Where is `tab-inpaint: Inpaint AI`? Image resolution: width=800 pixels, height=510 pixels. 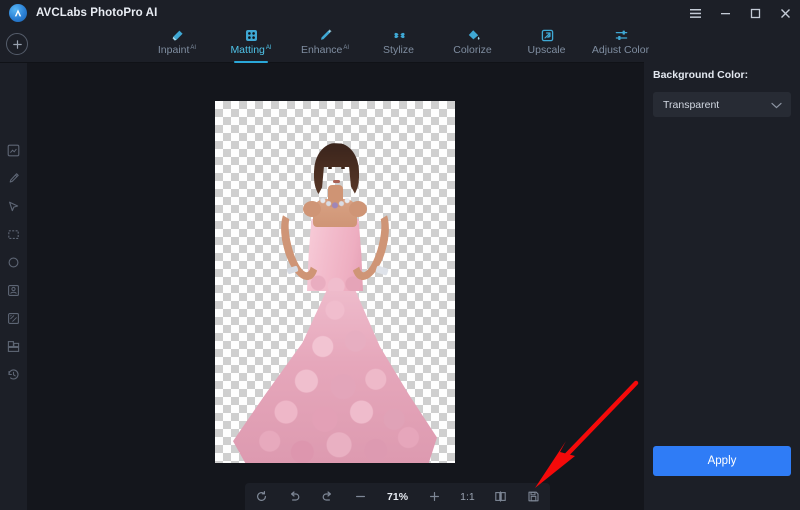
tab-inpaint: Inpaint AI is located at coordinates (177, 44).